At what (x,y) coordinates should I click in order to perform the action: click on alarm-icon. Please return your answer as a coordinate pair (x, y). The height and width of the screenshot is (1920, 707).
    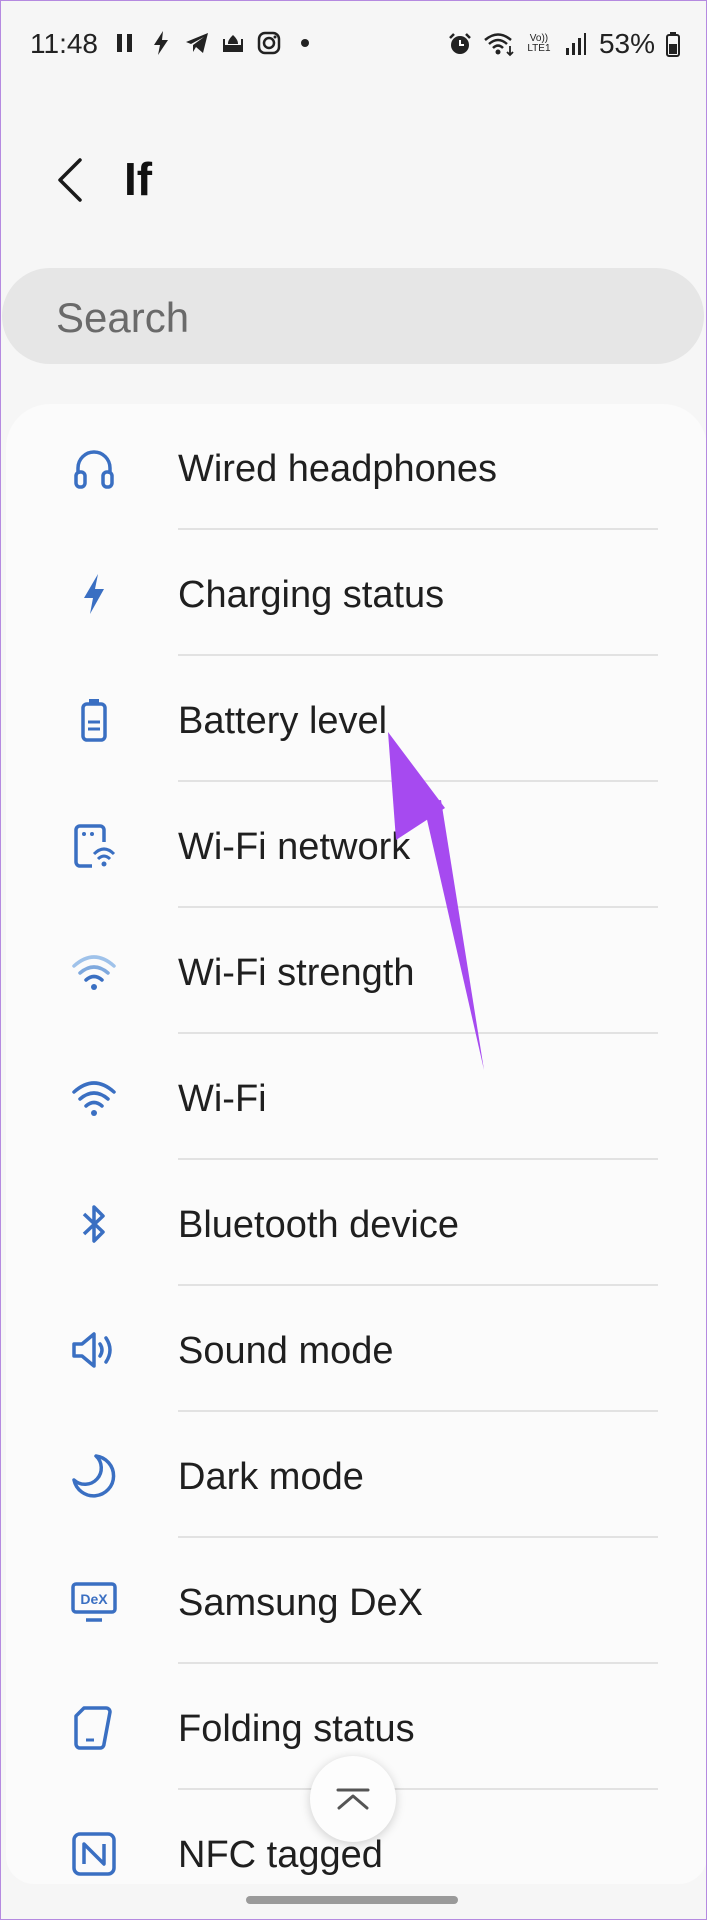
    Looking at the image, I should click on (460, 44).